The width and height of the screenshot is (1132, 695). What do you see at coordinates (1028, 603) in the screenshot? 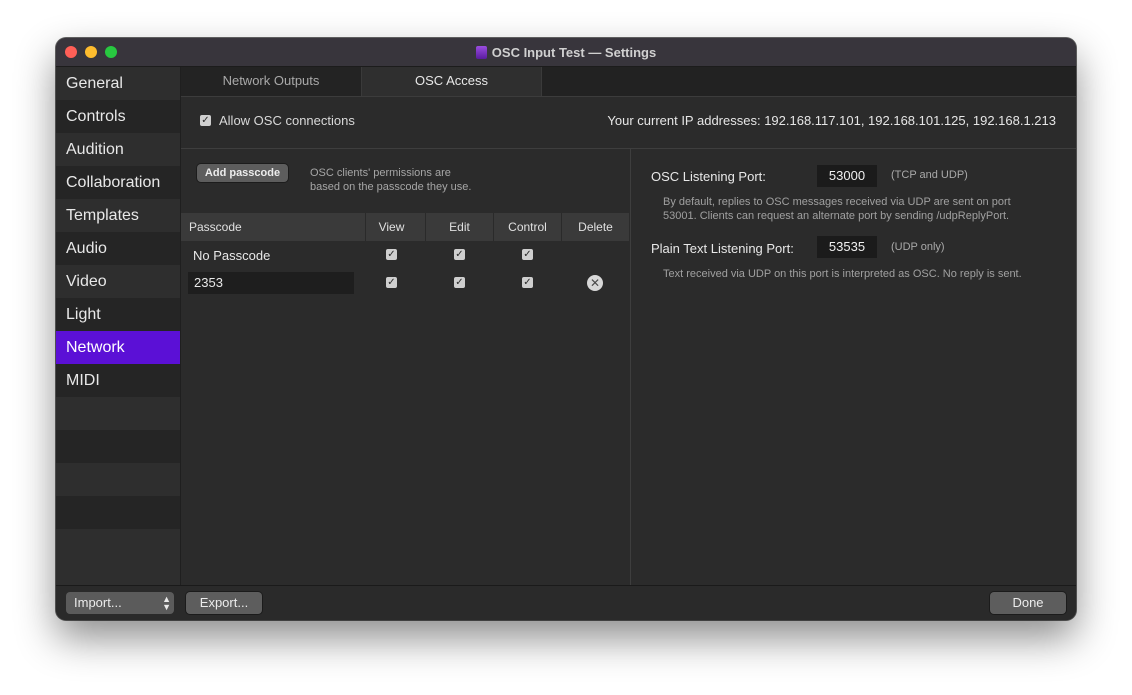
I see `done-button: Done` at bounding box center [1028, 603].